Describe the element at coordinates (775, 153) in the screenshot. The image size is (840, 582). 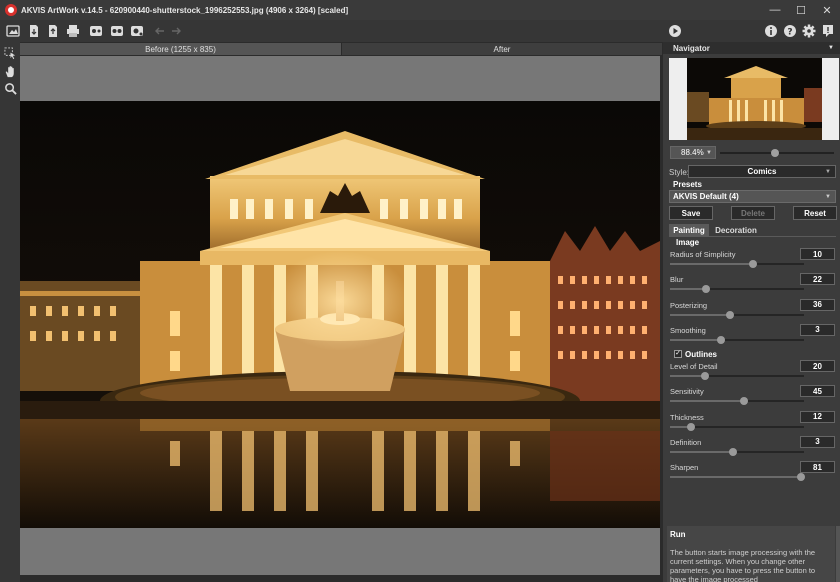
I see `zoom-slider-handle` at that location.